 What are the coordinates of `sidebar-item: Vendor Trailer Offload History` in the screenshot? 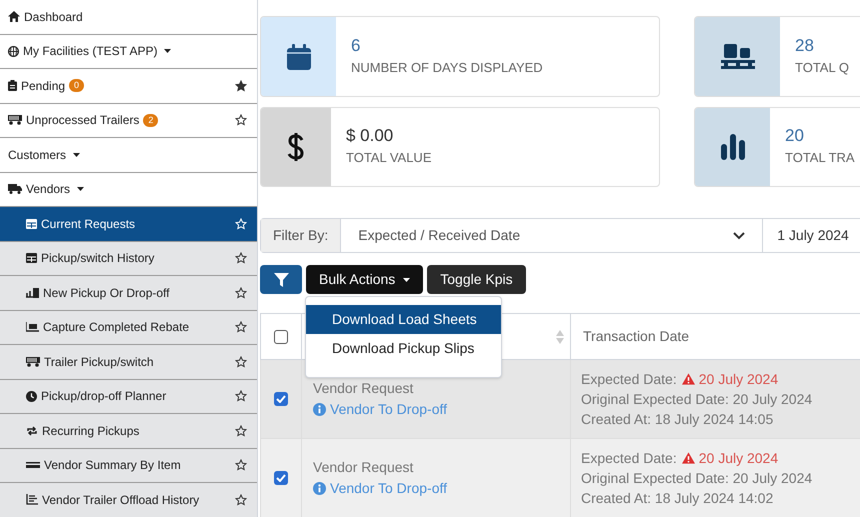 It's located at (128, 500).